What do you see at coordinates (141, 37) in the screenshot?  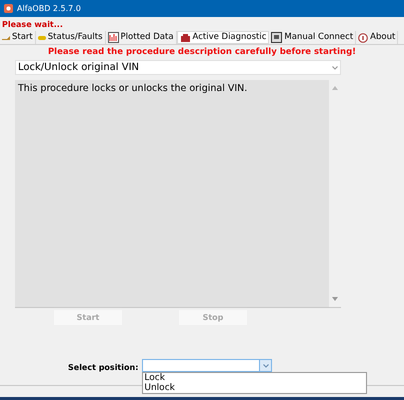 I see `tab: Plotted Data` at bounding box center [141, 37].